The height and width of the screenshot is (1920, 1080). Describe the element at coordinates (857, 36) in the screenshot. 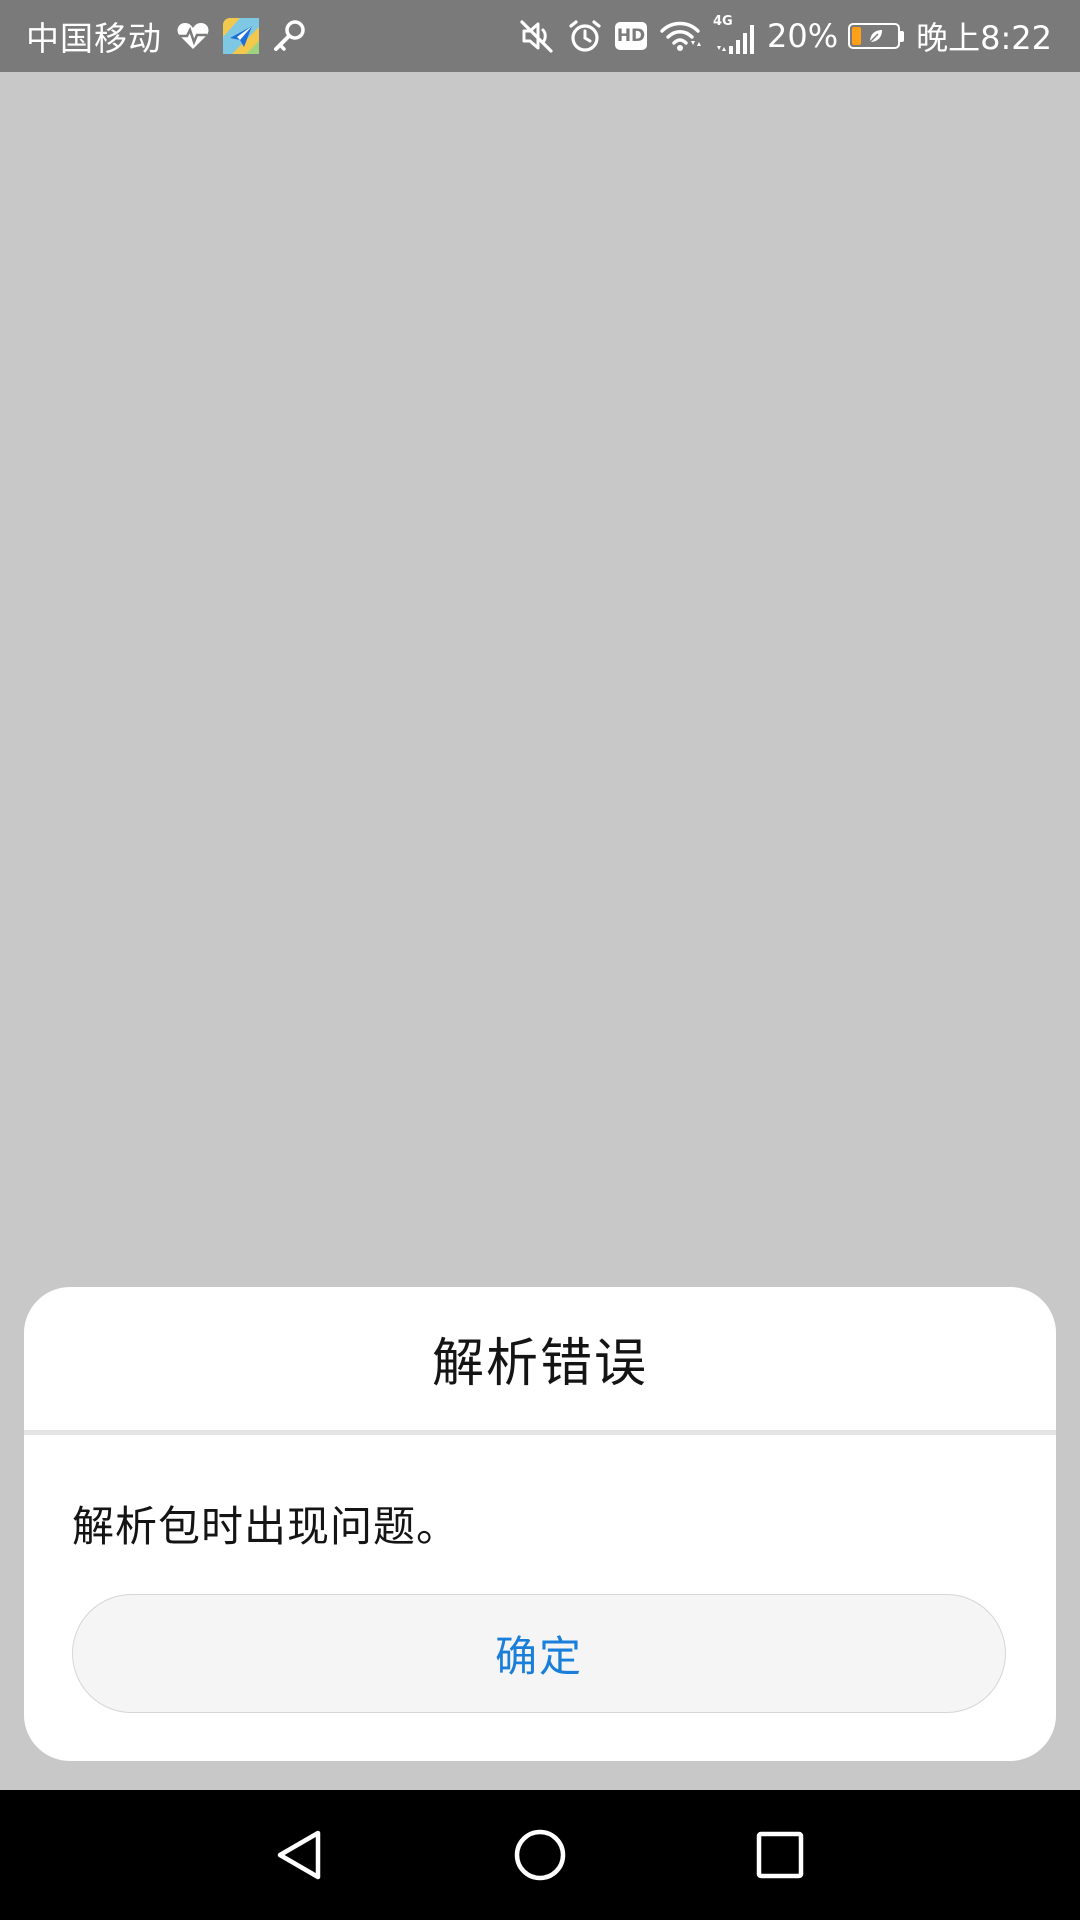

I see `battery-level-fill` at that location.